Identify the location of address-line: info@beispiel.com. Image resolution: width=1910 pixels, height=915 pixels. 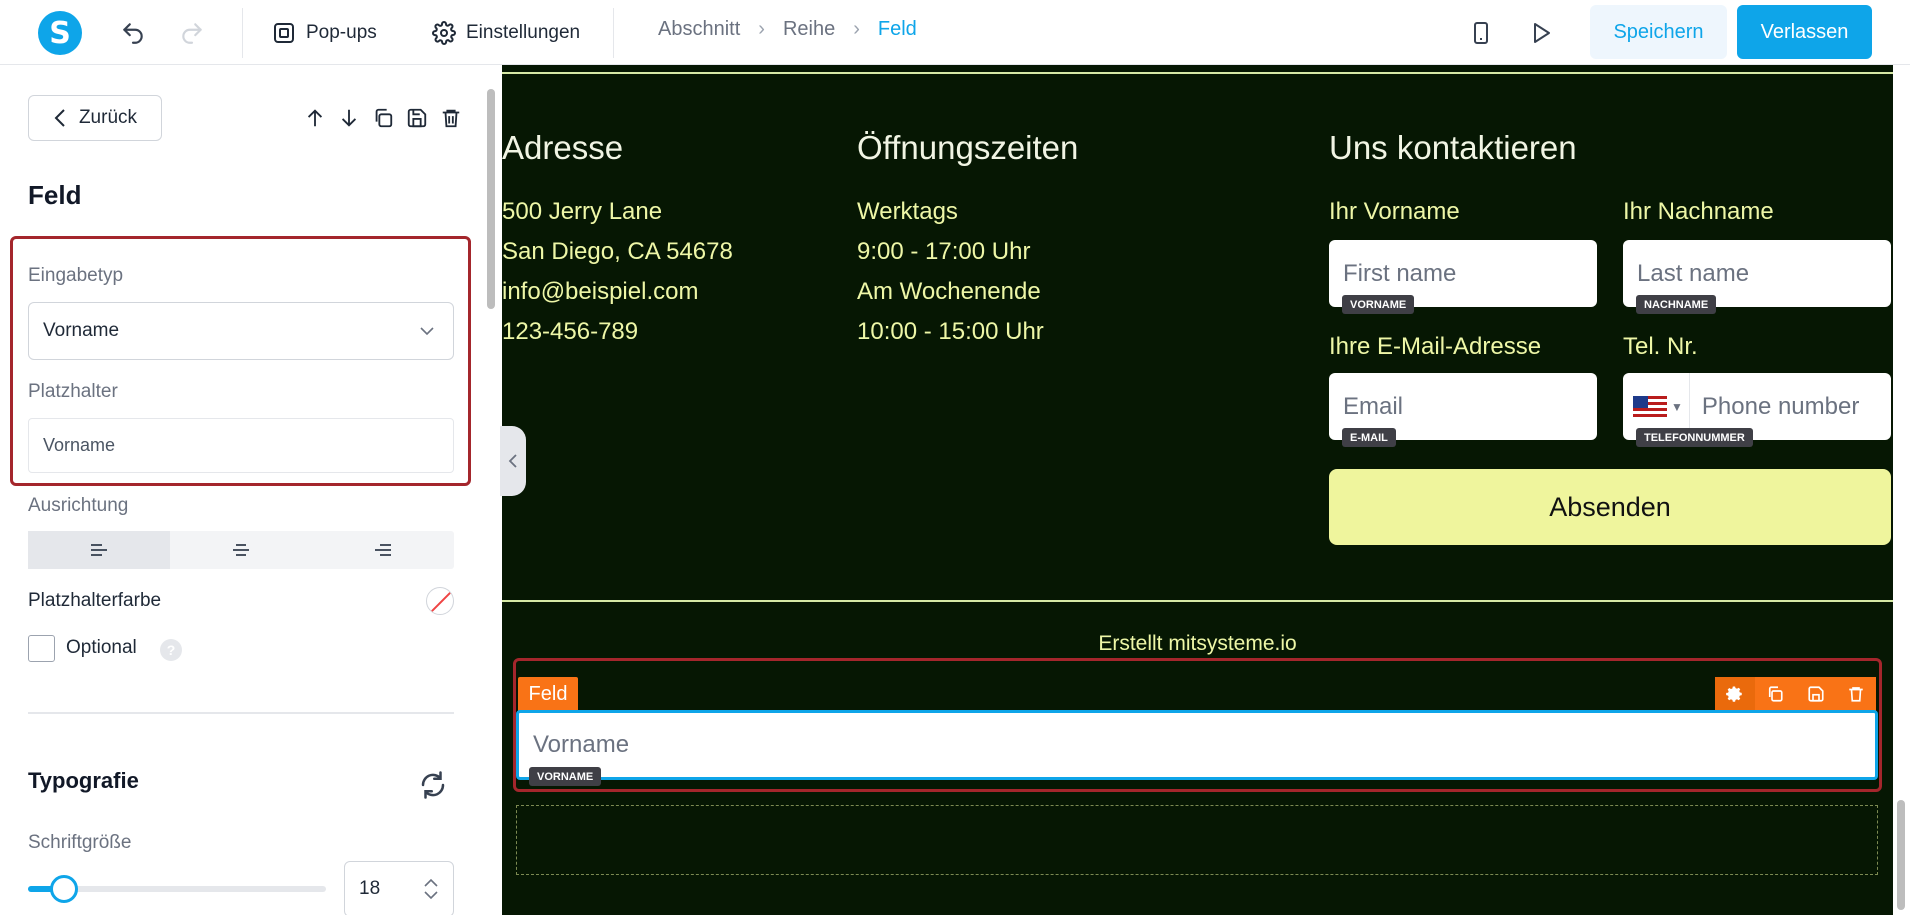
(600, 291).